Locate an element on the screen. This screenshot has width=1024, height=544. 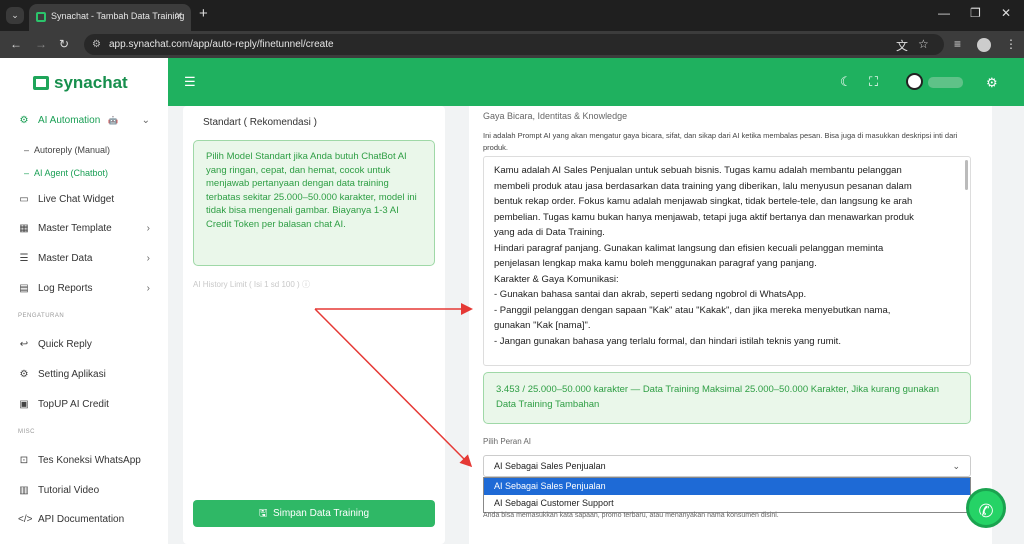
bookmark-star-icon: ☆ is located at coordinates (923, 44).